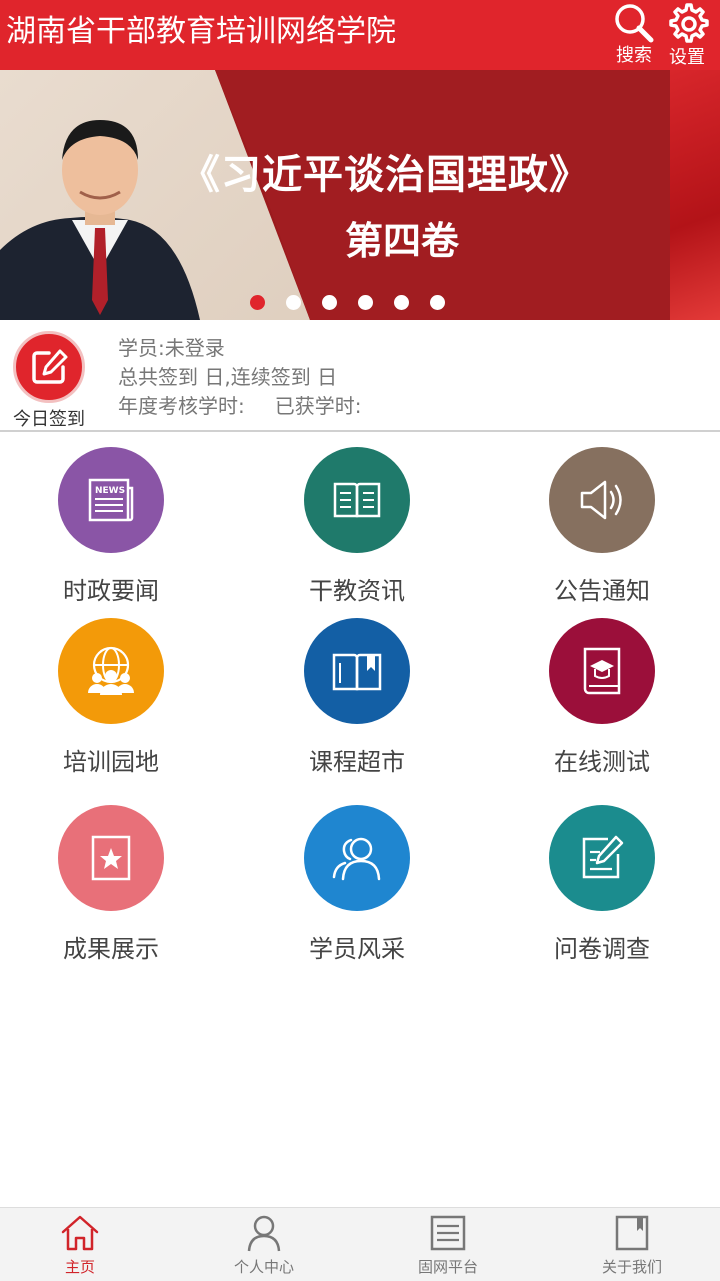  Describe the element at coordinates (49, 419) in the screenshot. I see `signin-label: 今日签到` at that location.